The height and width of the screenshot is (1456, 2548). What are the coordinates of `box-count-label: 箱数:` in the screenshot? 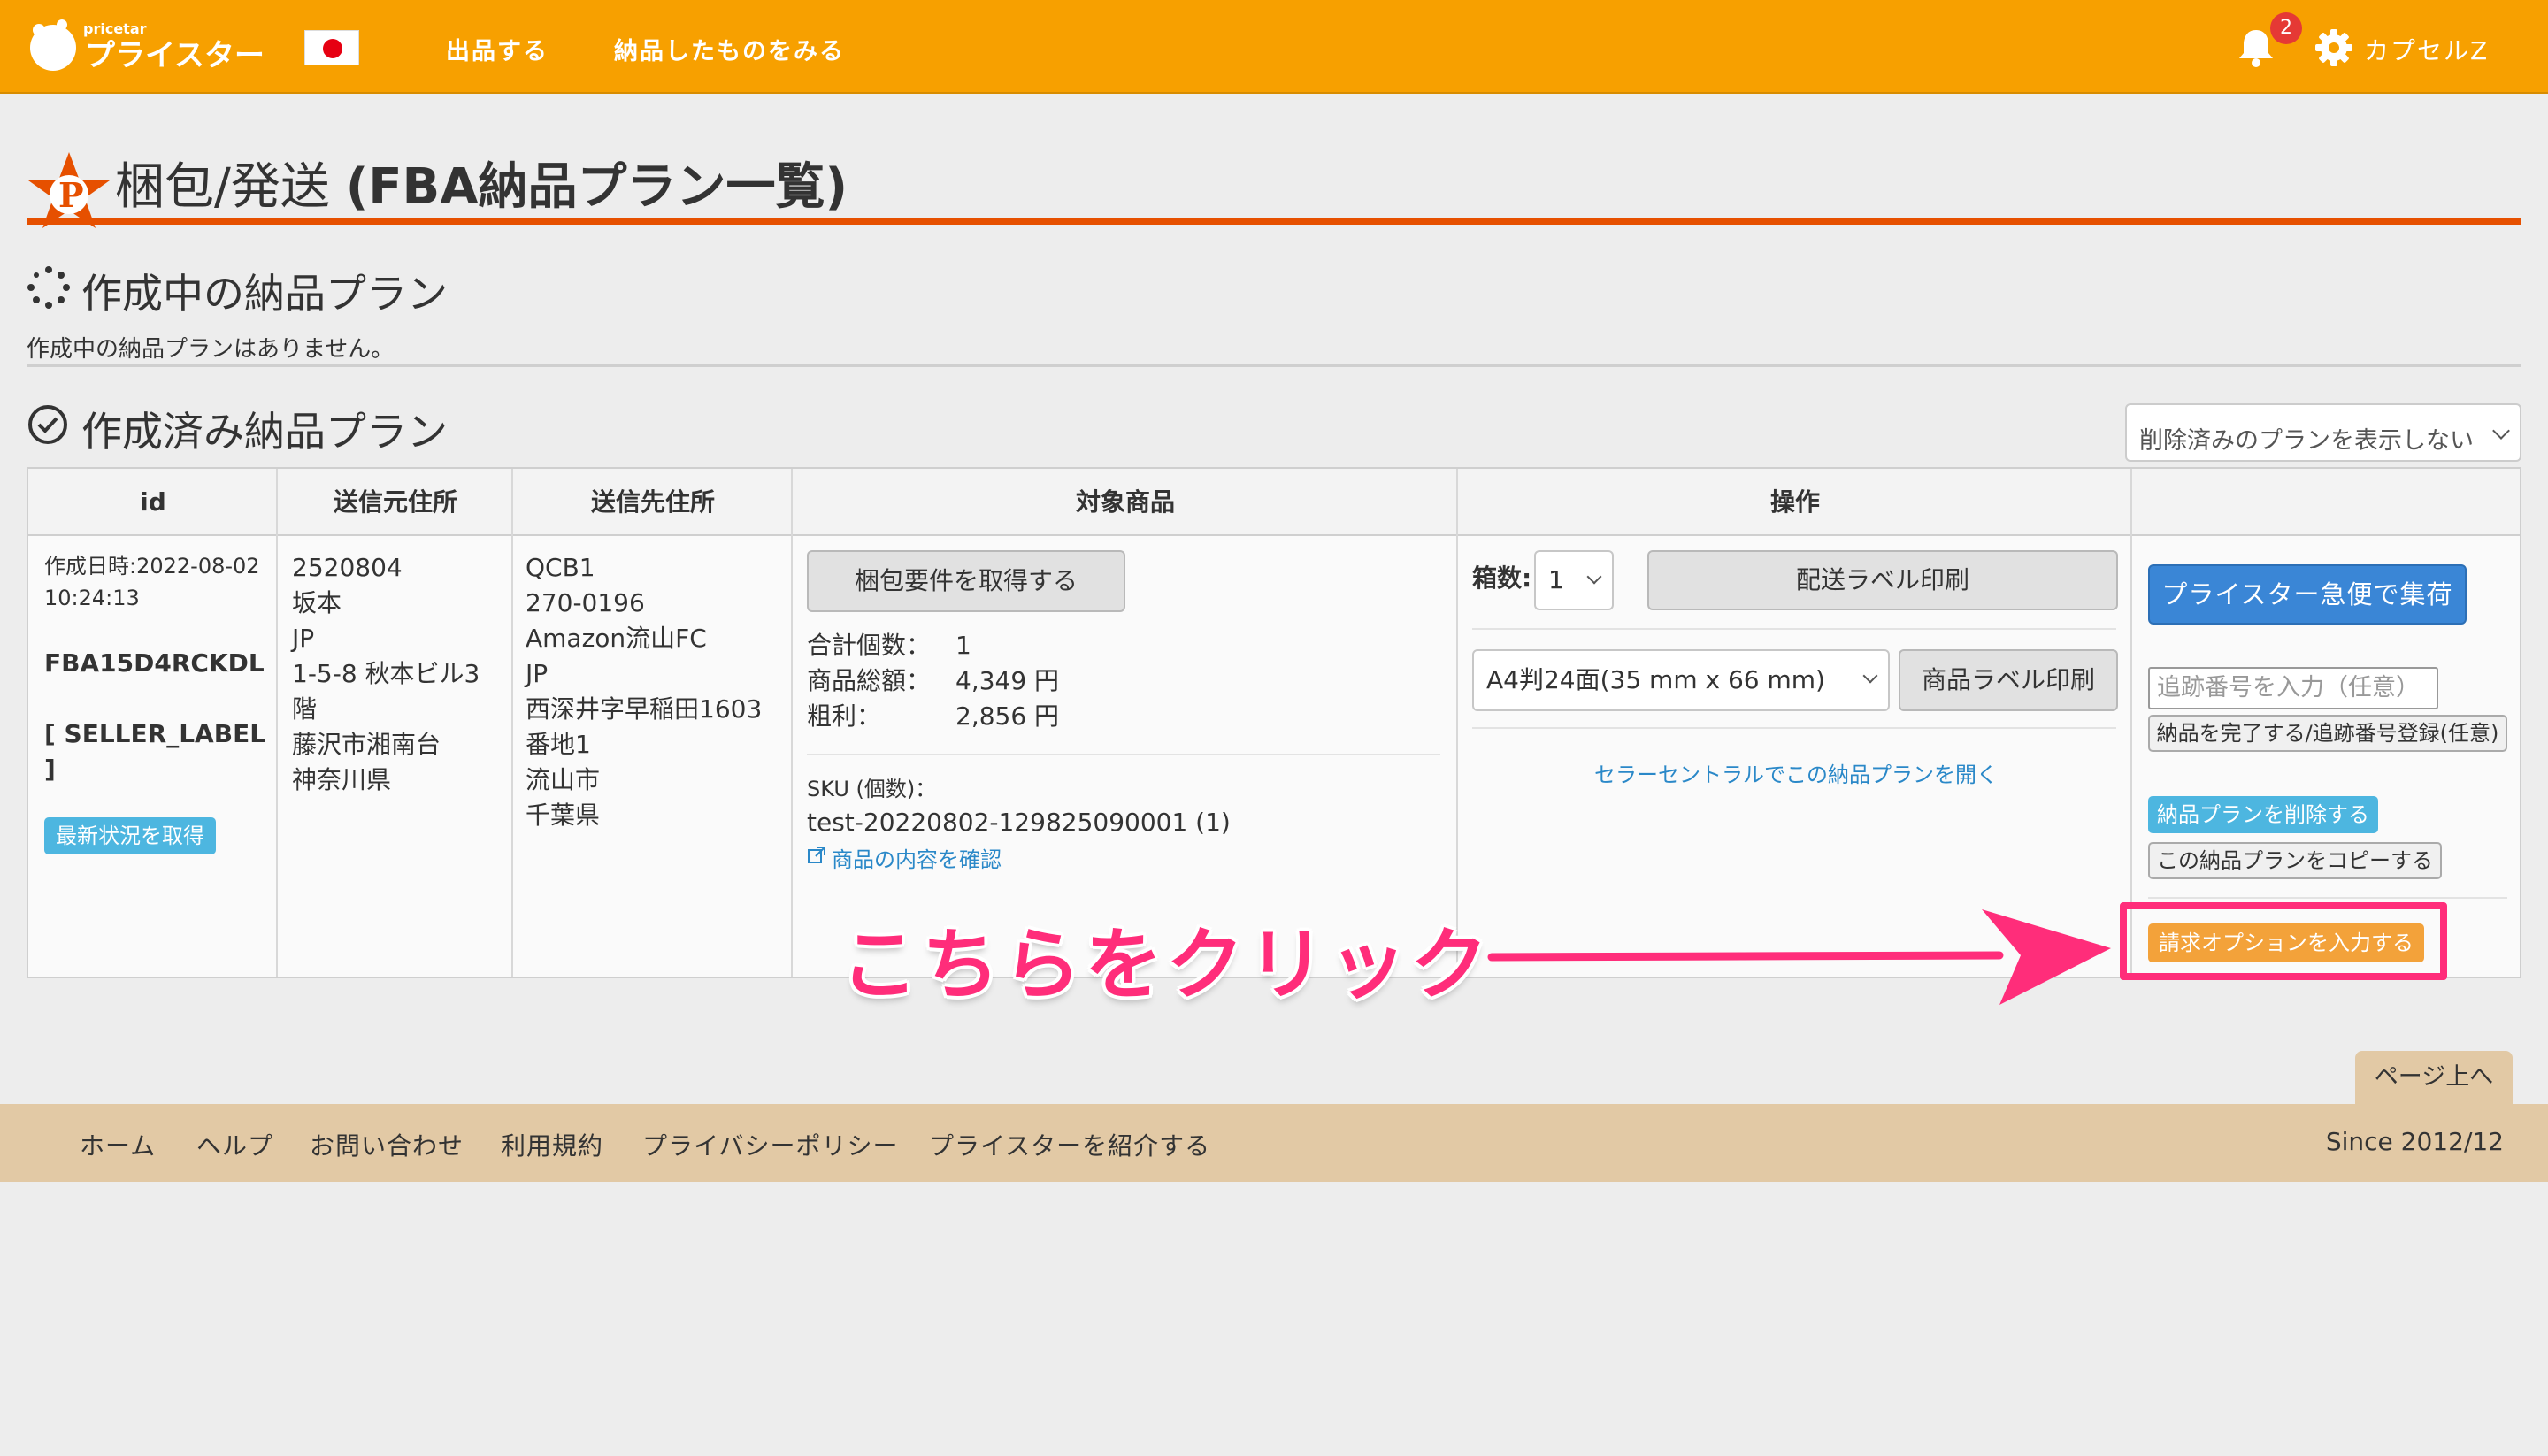 It's located at (1502, 578).